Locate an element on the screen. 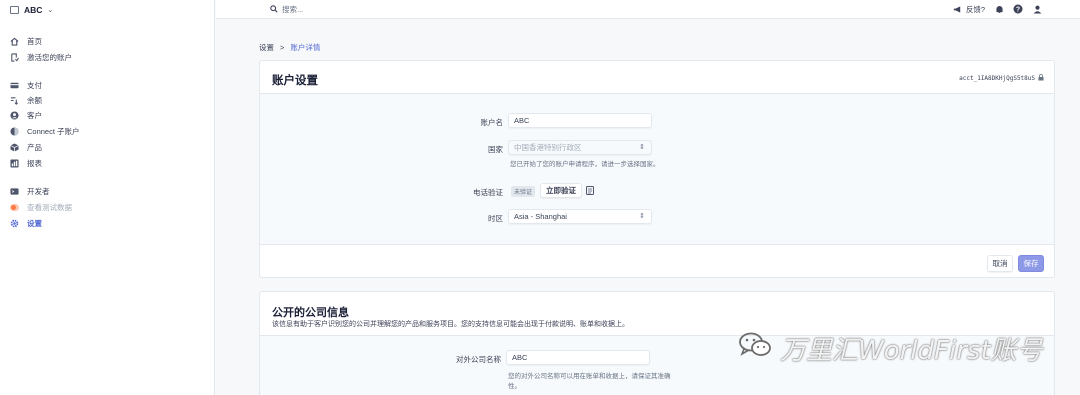  breadcrumb: 设置 > 账户详情 is located at coordinates (289, 47).